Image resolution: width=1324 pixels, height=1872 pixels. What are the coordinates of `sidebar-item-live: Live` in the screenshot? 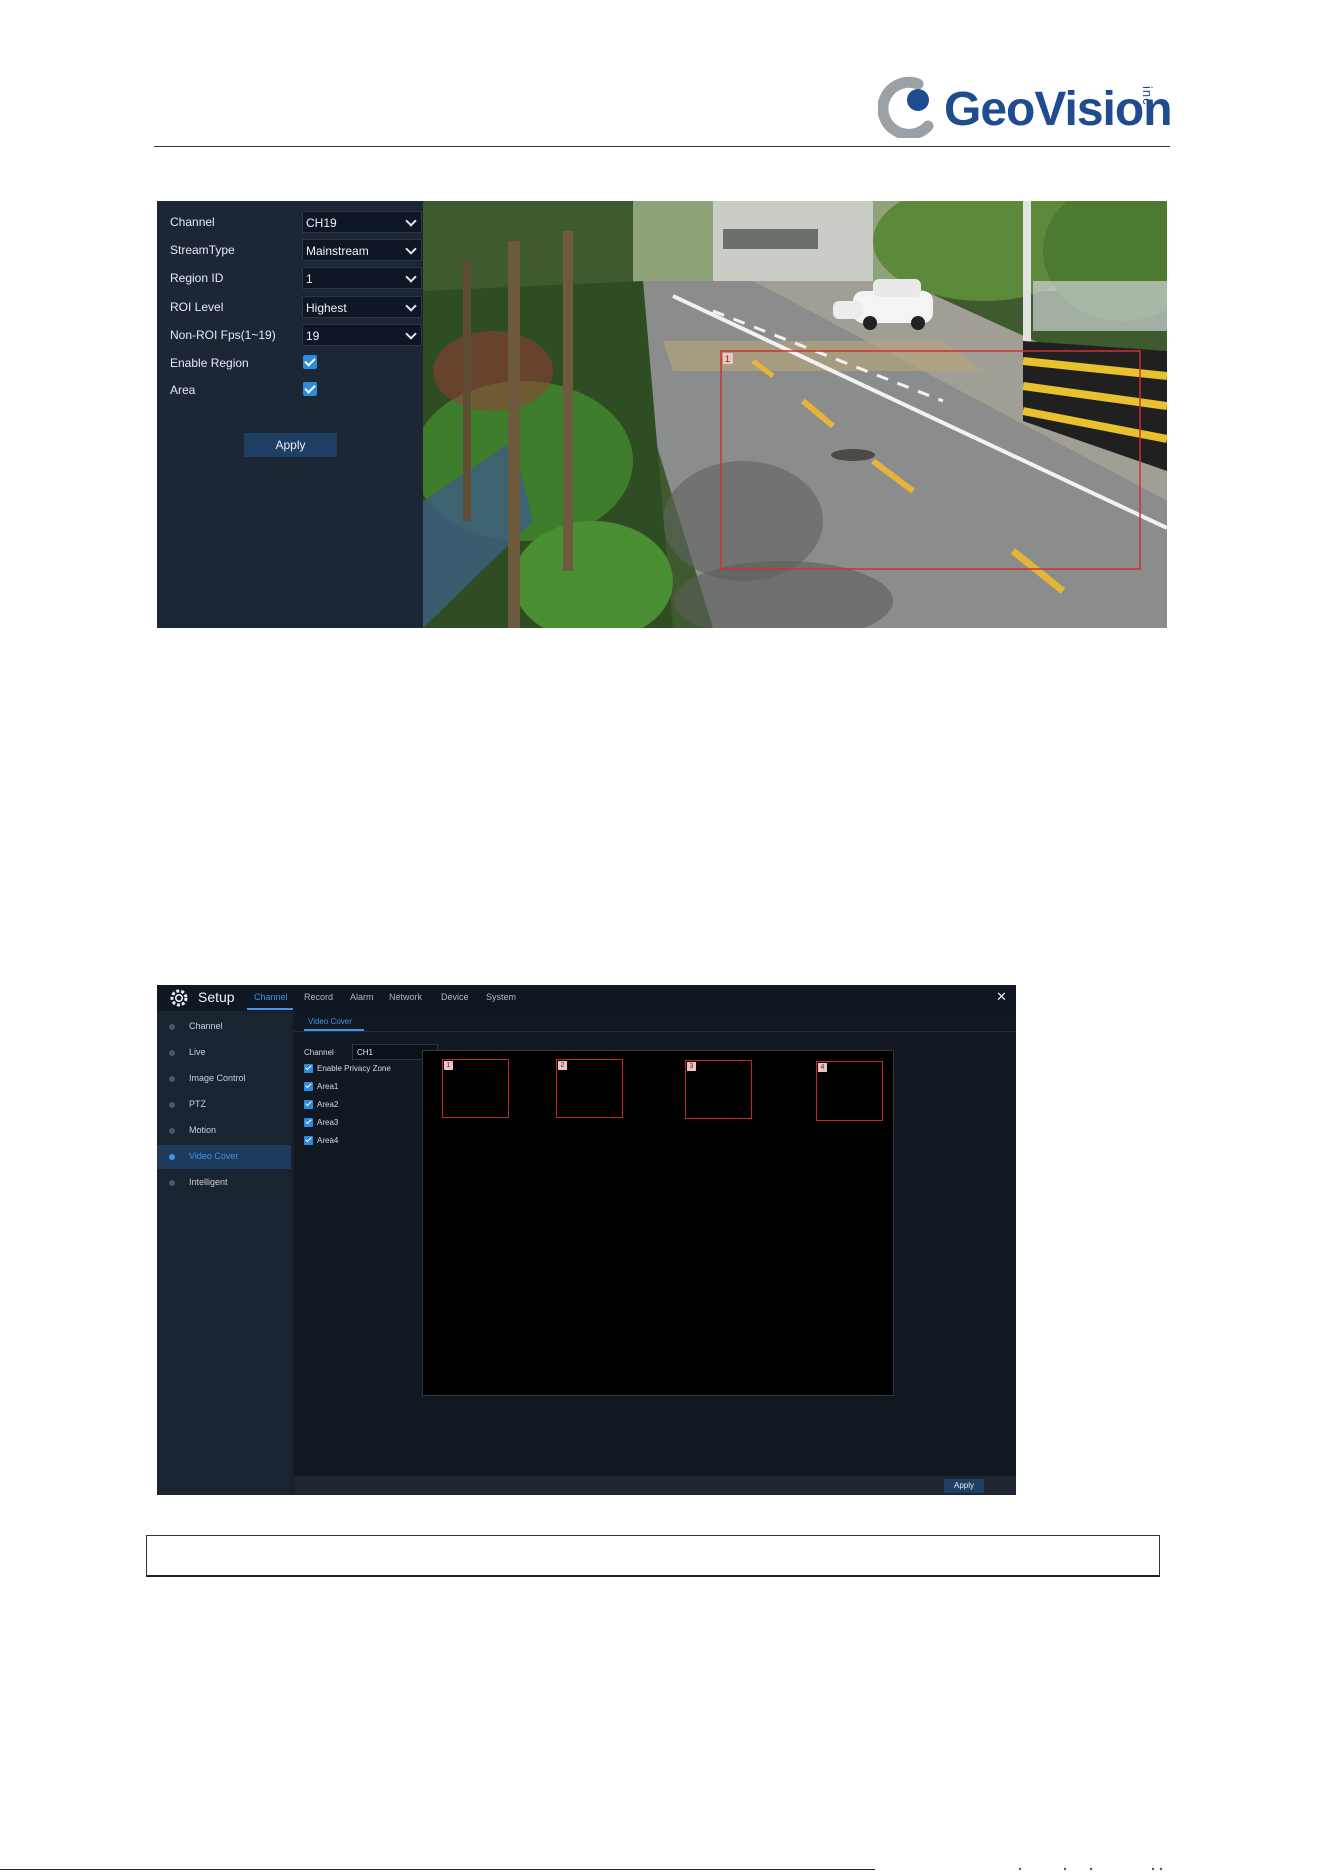 It's located at (224, 1053).